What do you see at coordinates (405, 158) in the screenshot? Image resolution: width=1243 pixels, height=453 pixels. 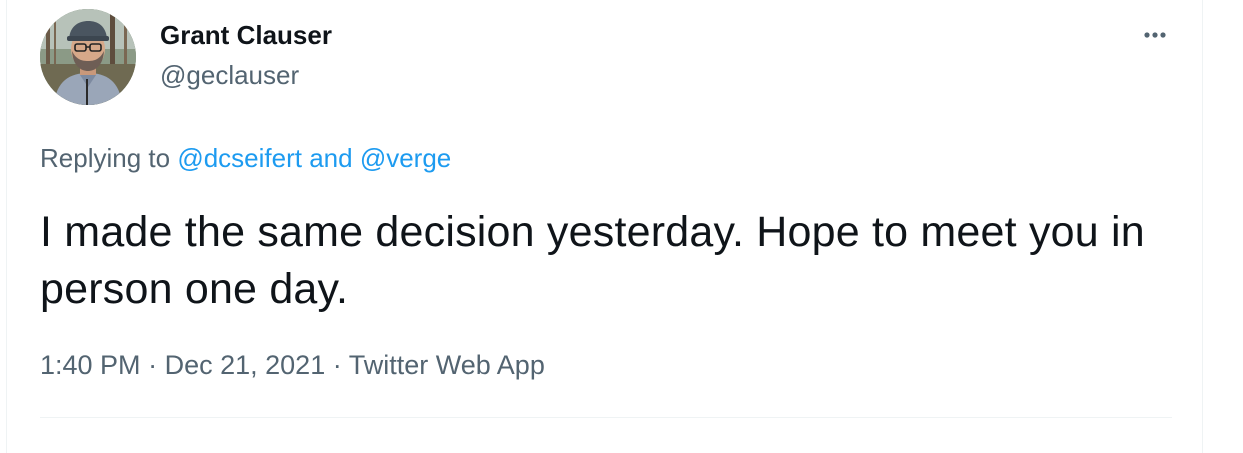 I see `mention-verge: @verge` at bounding box center [405, 158].